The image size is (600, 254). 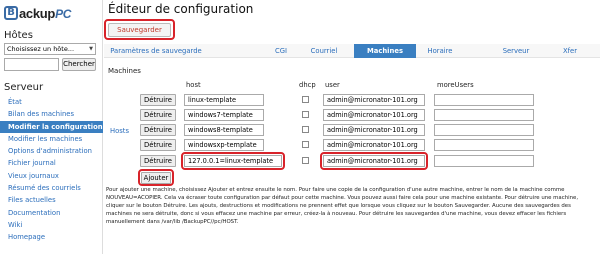 I want to click on nav-old-logs: Vieux journaux, so click(x=51, y=176).